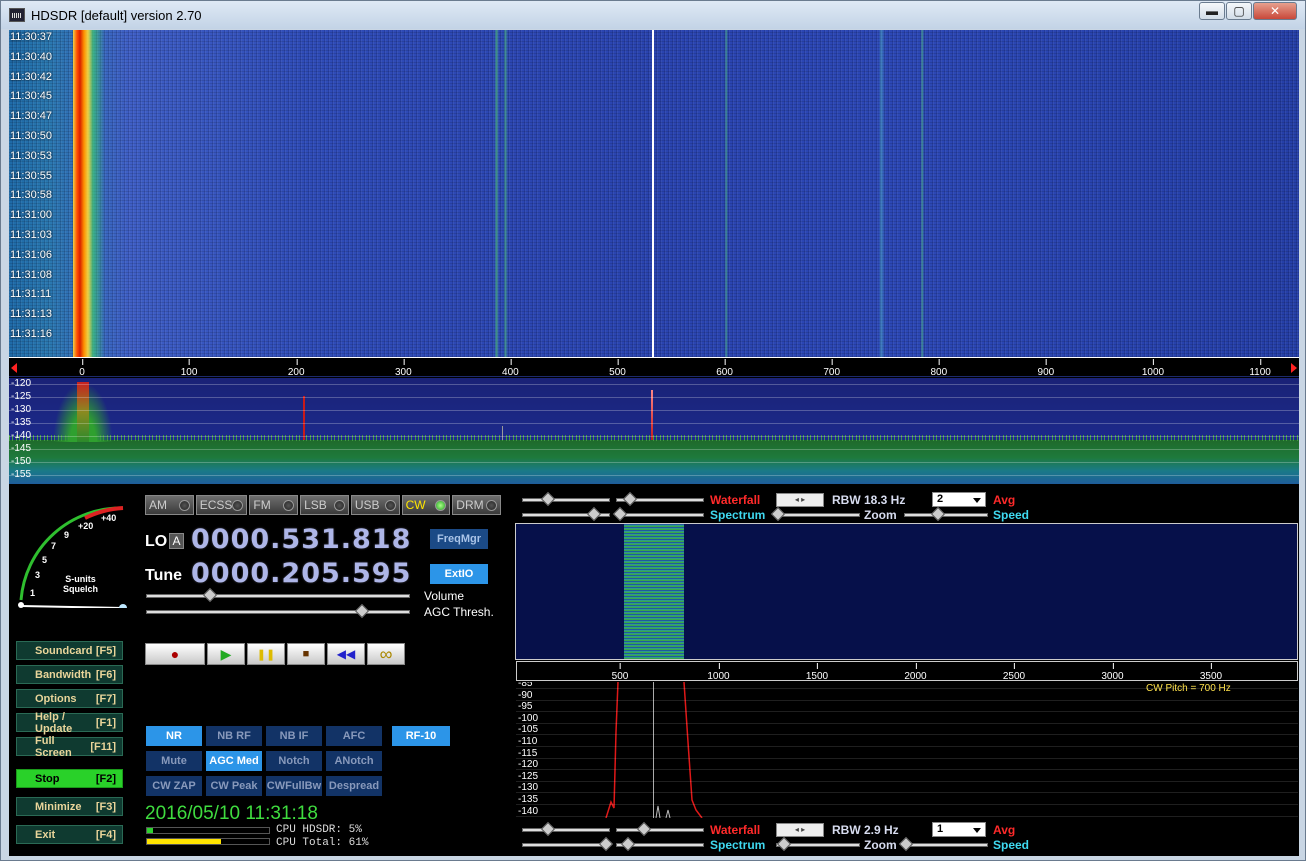  Describe the element at coordinates (294, 761) in the screenshot. I see `dsp-notch-button: Notch` at that location.